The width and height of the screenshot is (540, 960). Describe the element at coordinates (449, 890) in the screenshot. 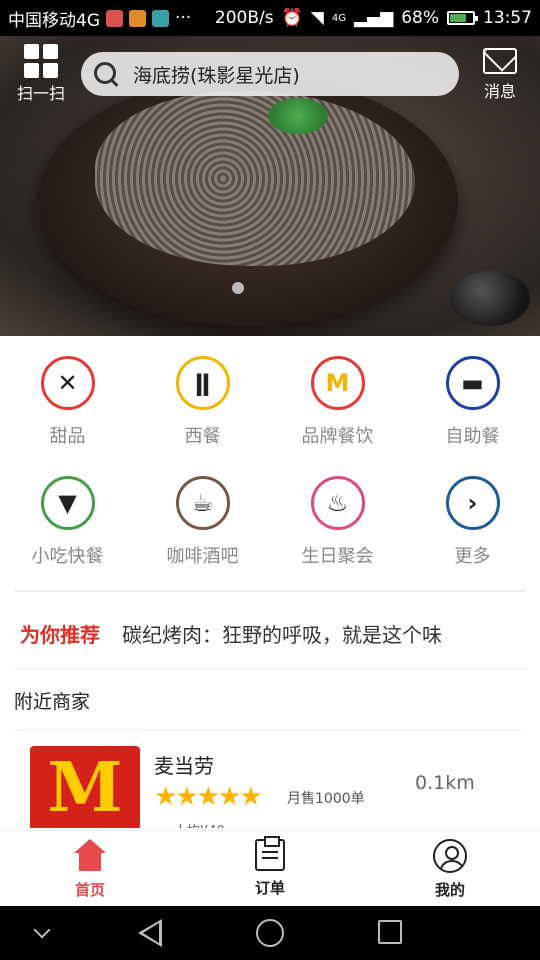

I see `tab-mine-label: 我的` at that location.